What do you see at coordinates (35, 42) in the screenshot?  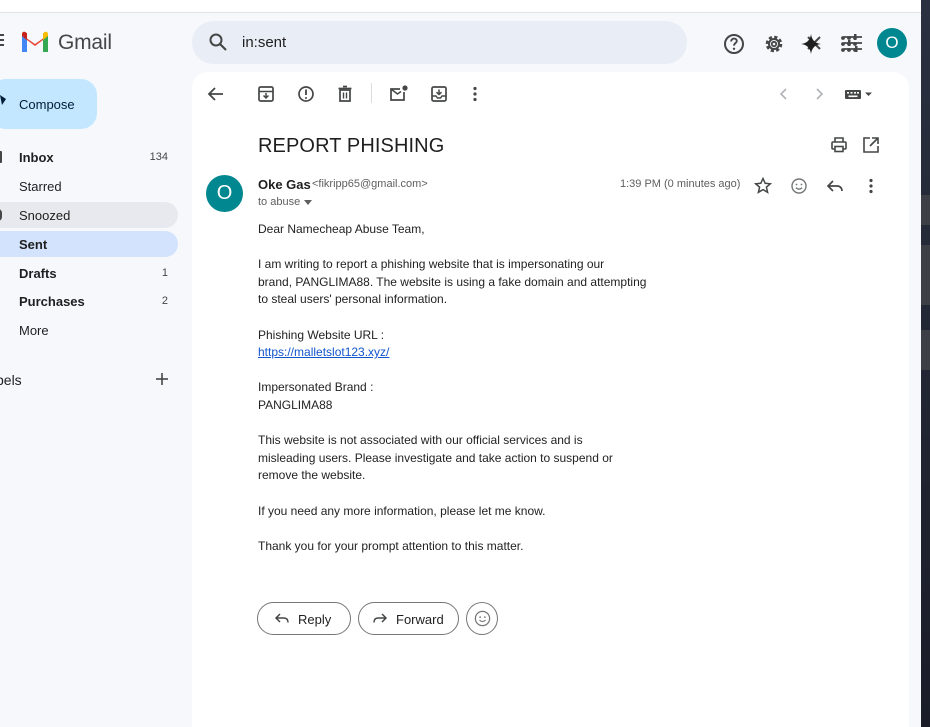 I see `gmail-logo-icon` at bounding box center [35, 42].